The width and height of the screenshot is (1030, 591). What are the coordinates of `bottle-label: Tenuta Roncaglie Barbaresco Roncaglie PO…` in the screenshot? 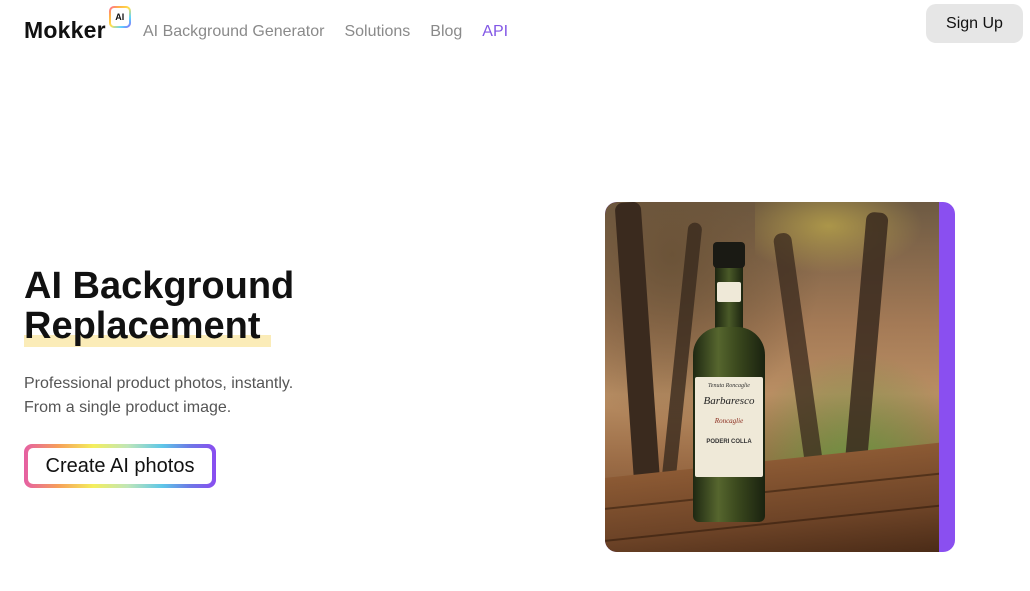 It's located at (729, 427).